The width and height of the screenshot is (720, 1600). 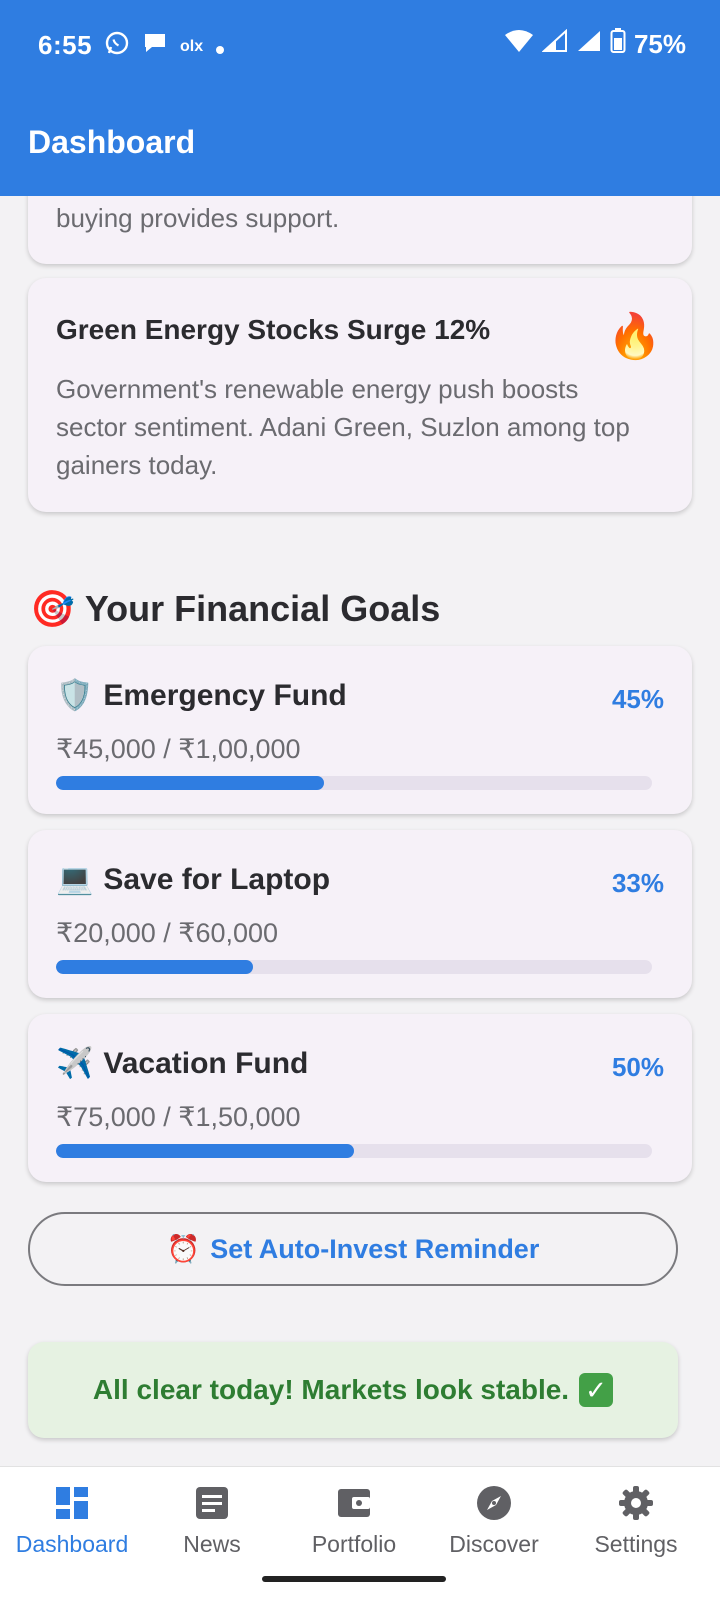 I want to click on goal-name-label: Vacation Fund, so click(x=206, y=1063).